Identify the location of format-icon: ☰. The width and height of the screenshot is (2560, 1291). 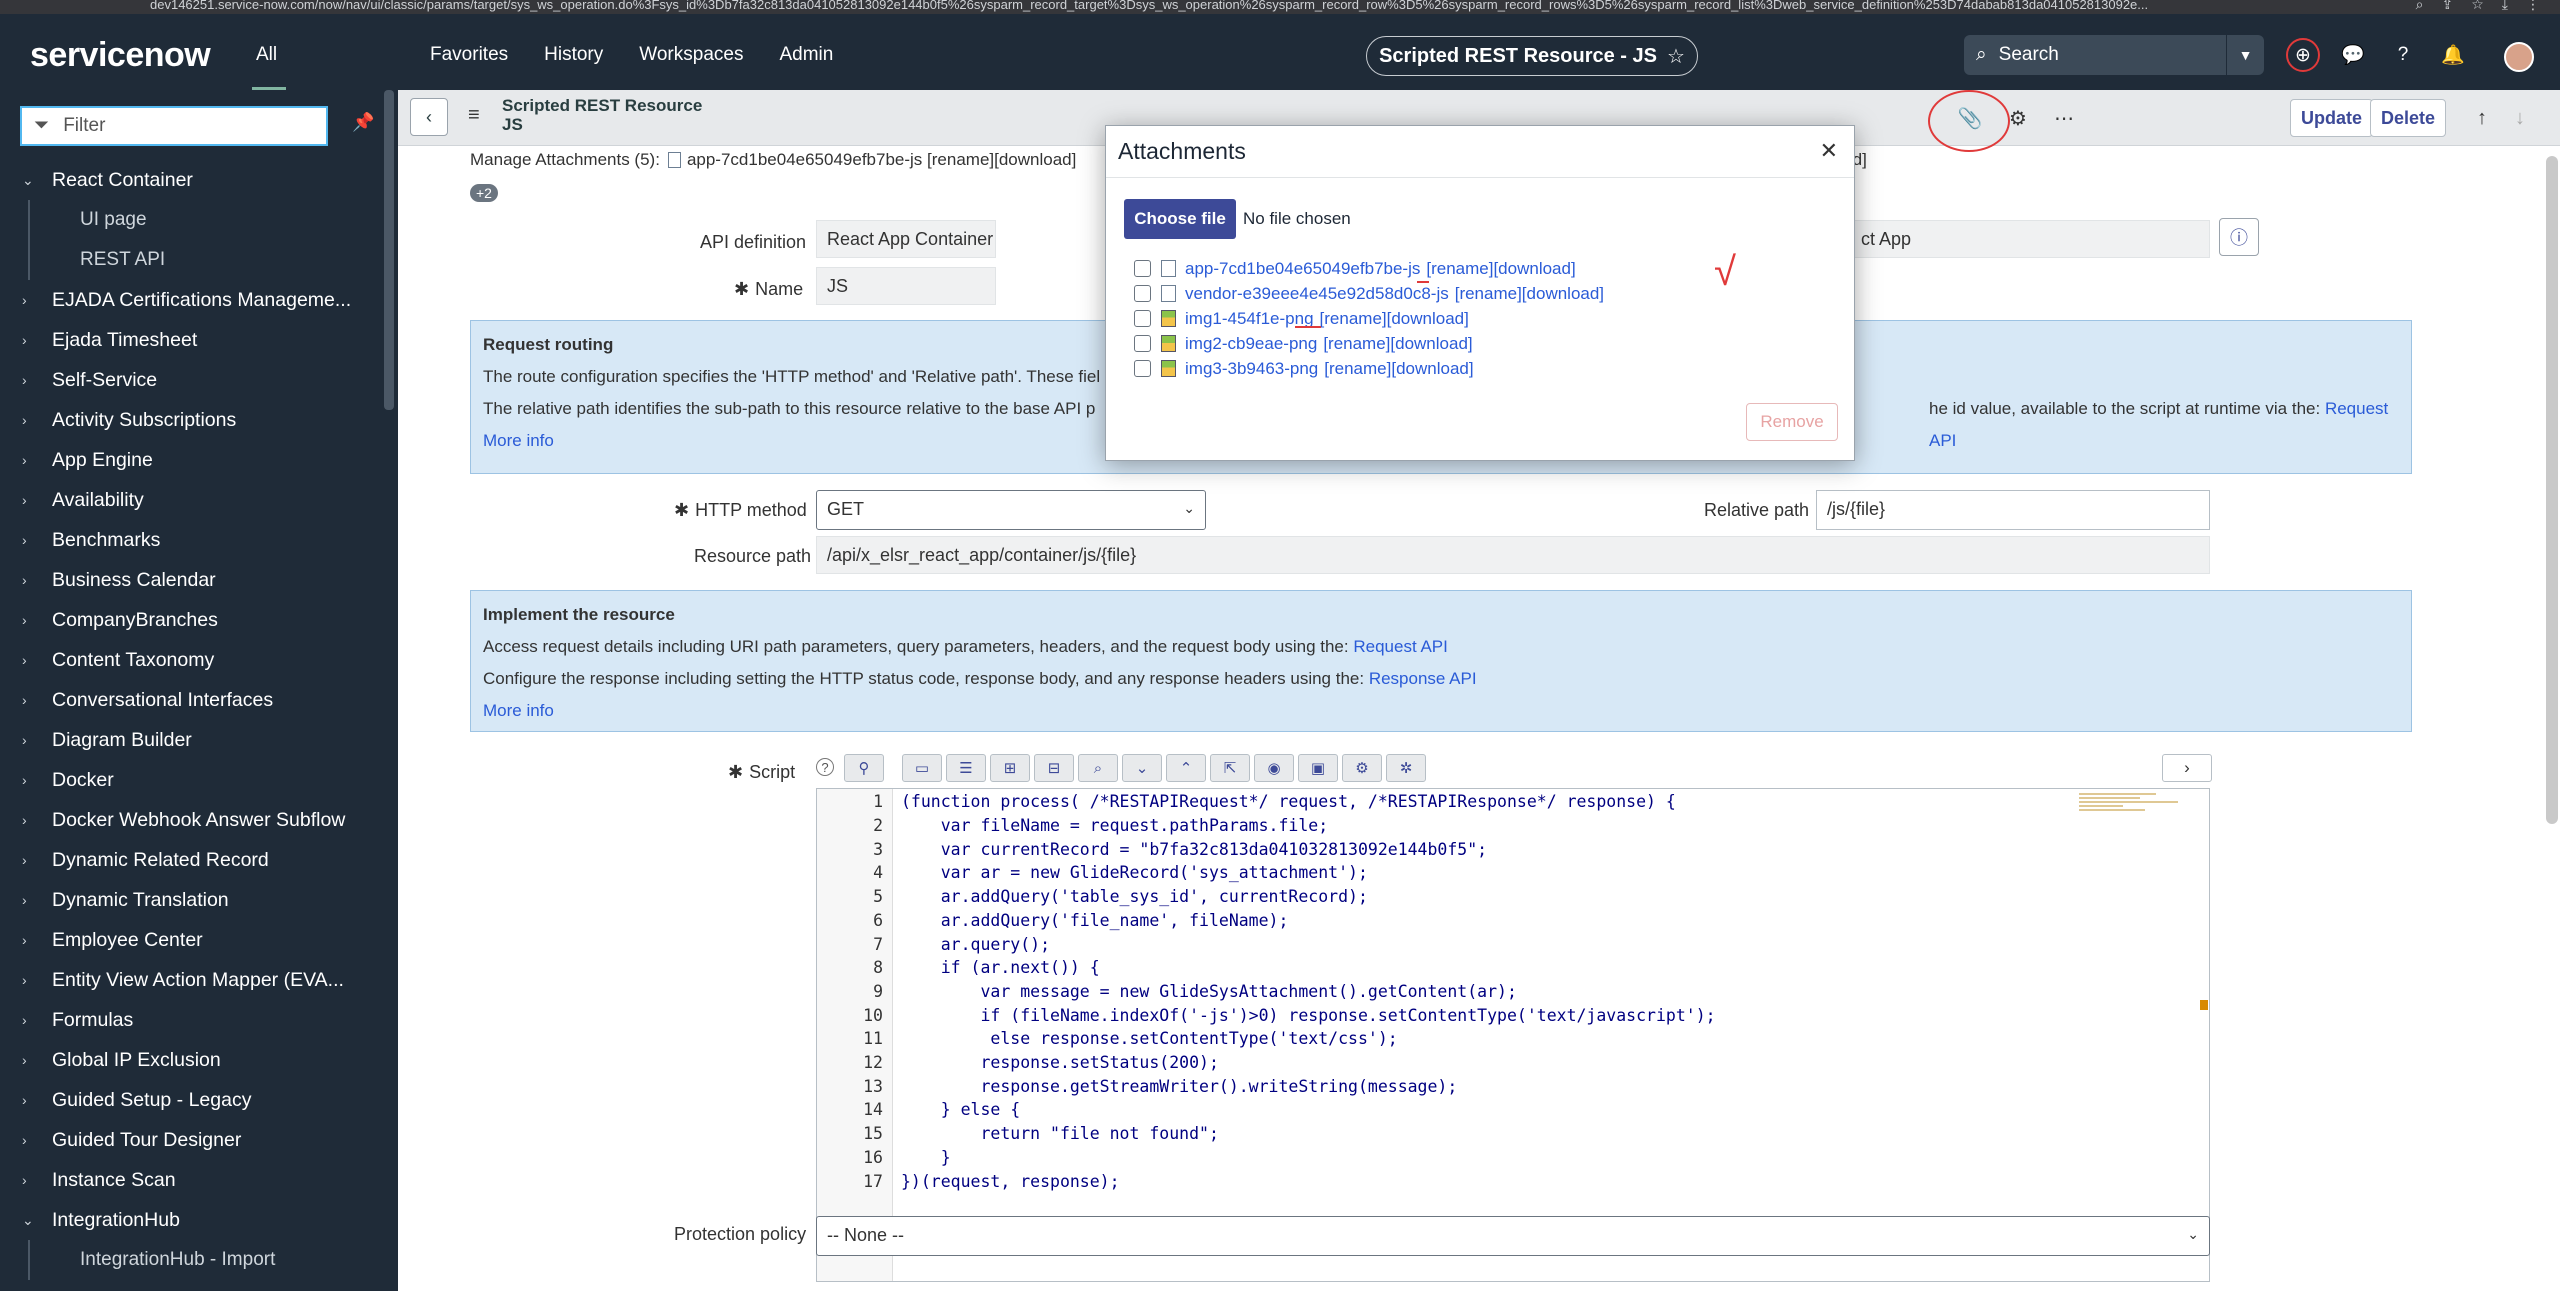
(966, 768).